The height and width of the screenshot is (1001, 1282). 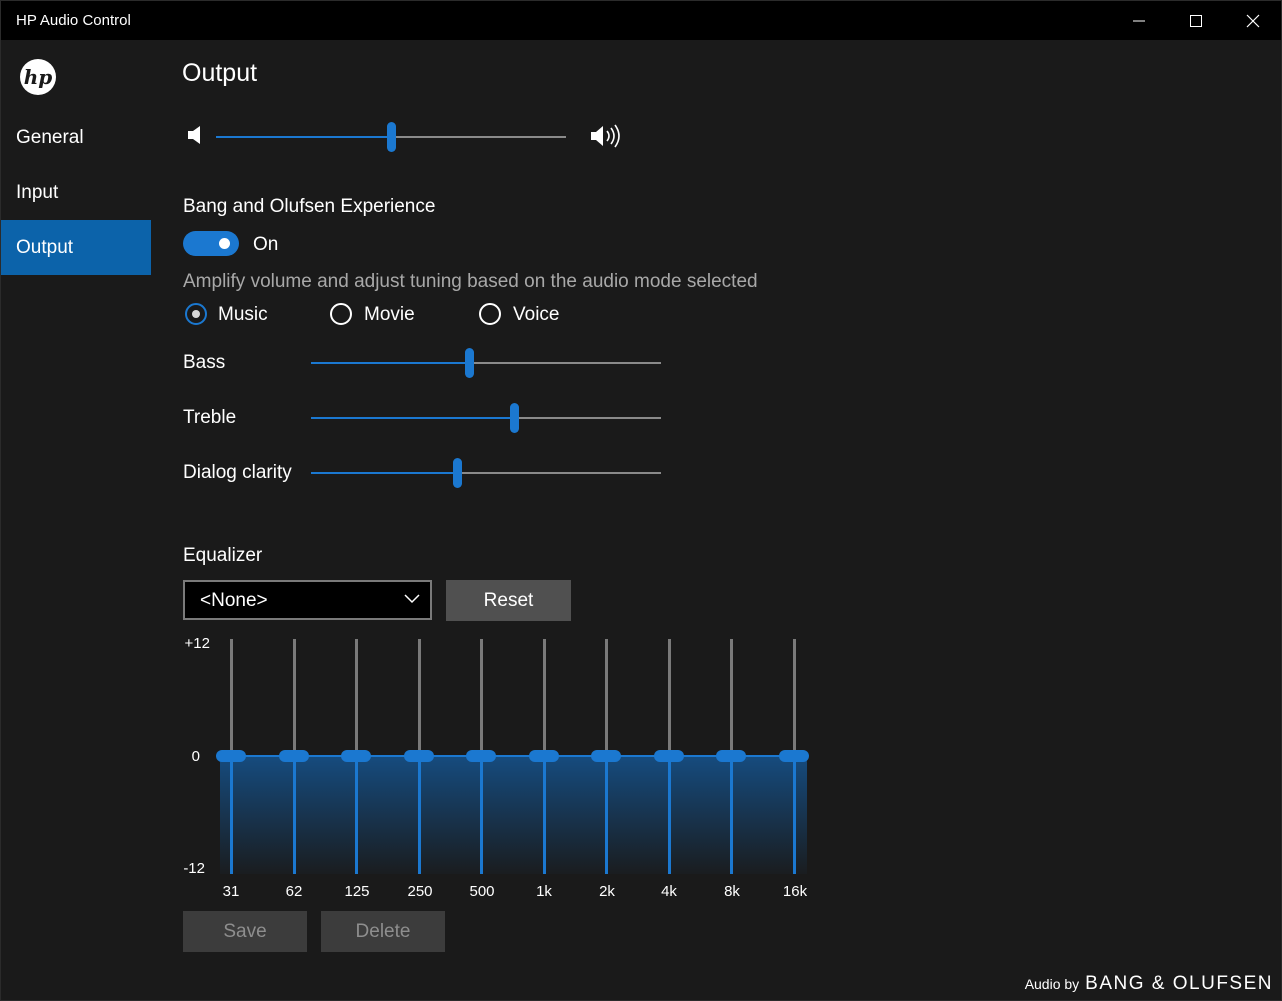 What do you see at coordinates (1252, 20) in the screenshot?
I see `close-button` at bounding box center [1252, 20].